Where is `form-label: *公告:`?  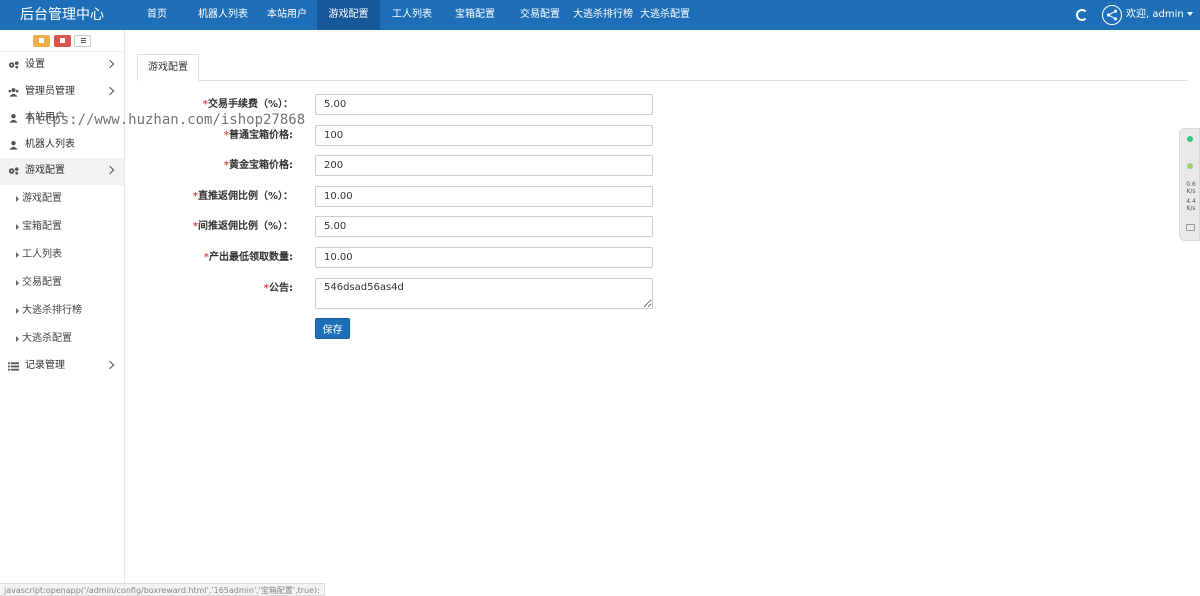 form-label: *公告: is located at coordinates (278, 288).